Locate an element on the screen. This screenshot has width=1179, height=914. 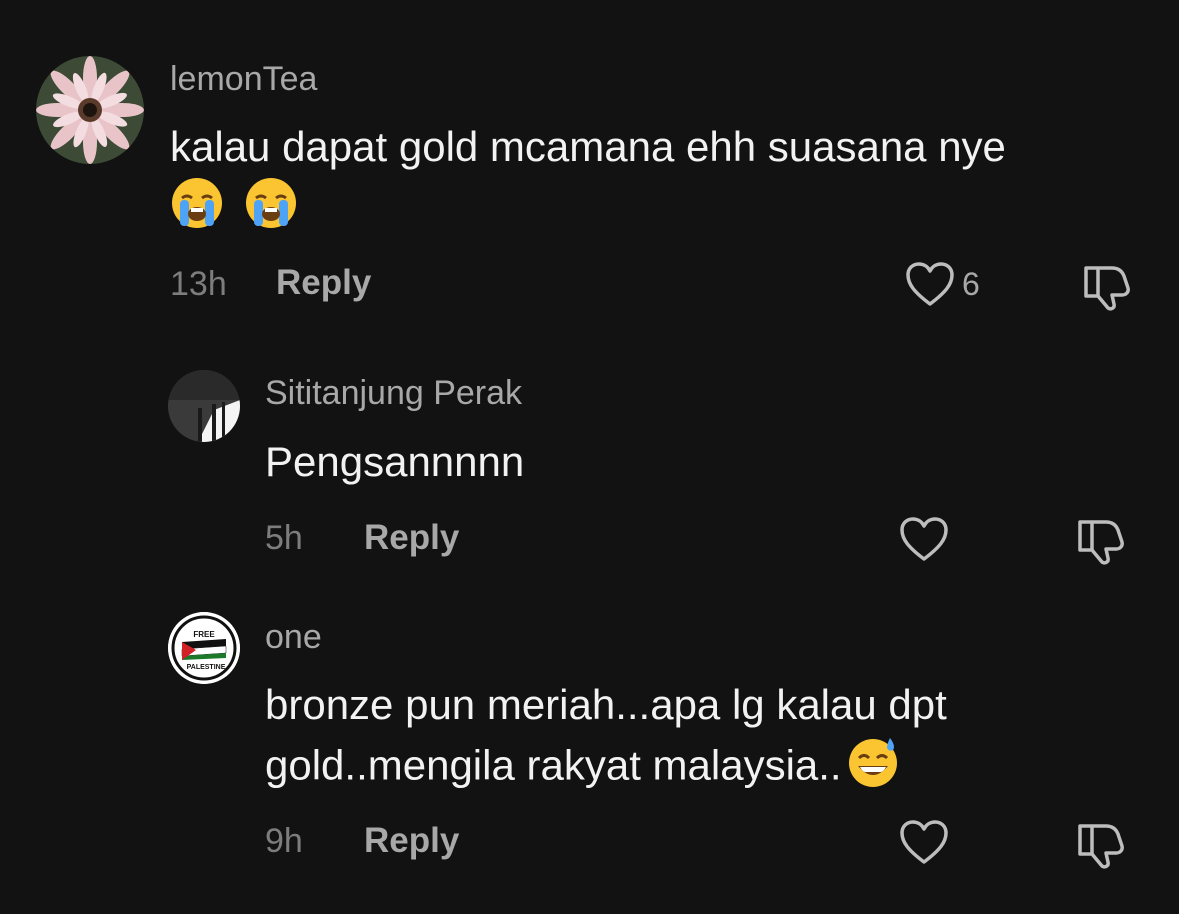
username: Sititanjung Perak is located at coordinates (393, 393).